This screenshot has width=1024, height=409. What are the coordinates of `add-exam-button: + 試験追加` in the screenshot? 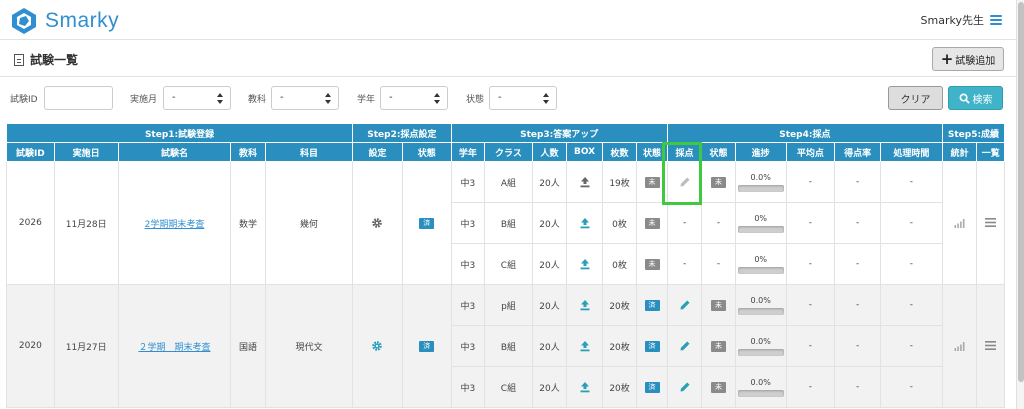 It's located at (968, 59).